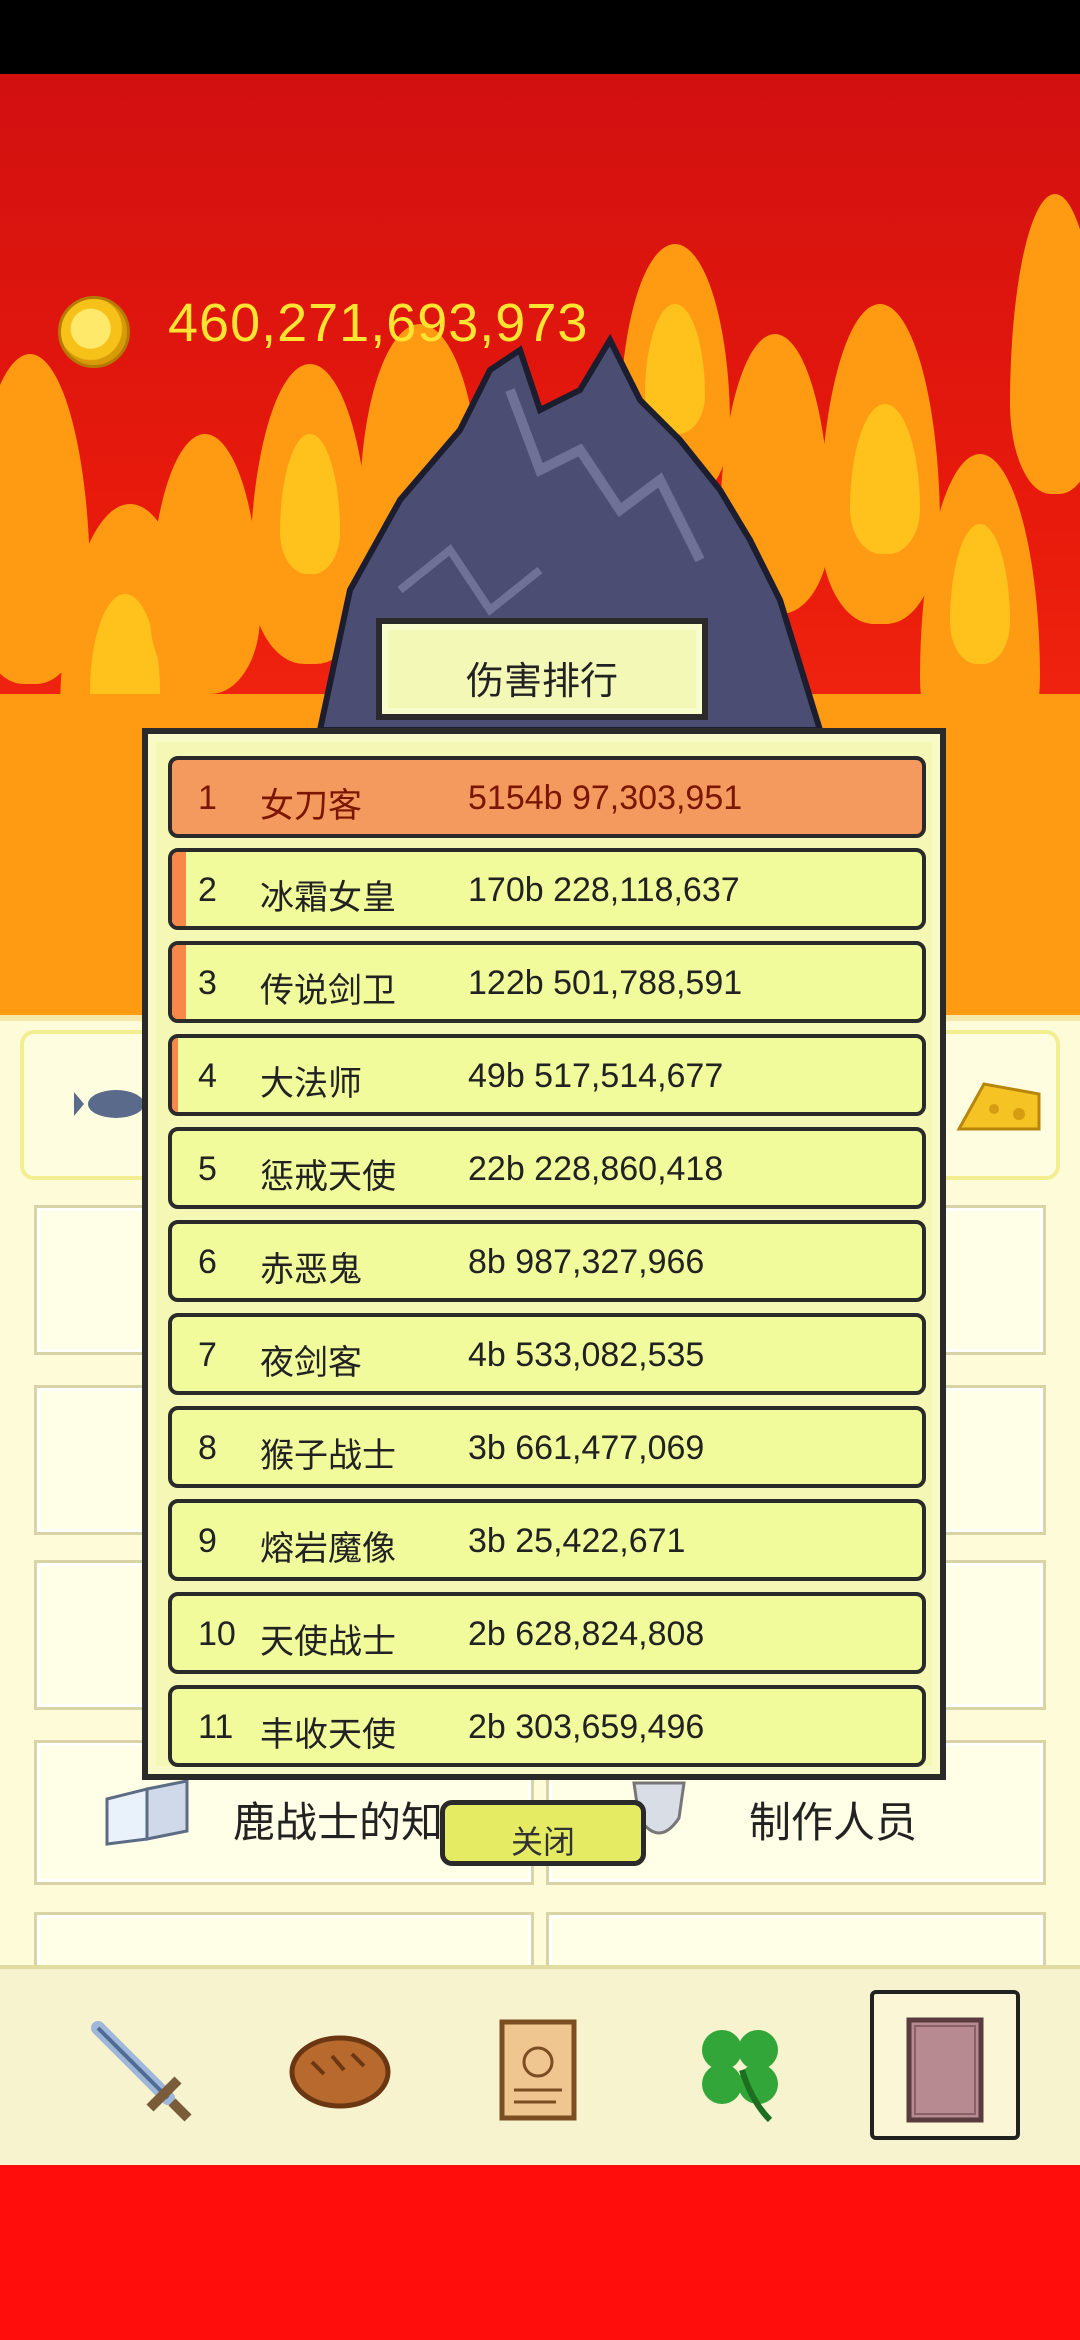 The image size is (1080, 2340). Describe the element at coordinates (586, 1727) in the screenshot. I see `damage-value: 2b 303,659,496` at that location.